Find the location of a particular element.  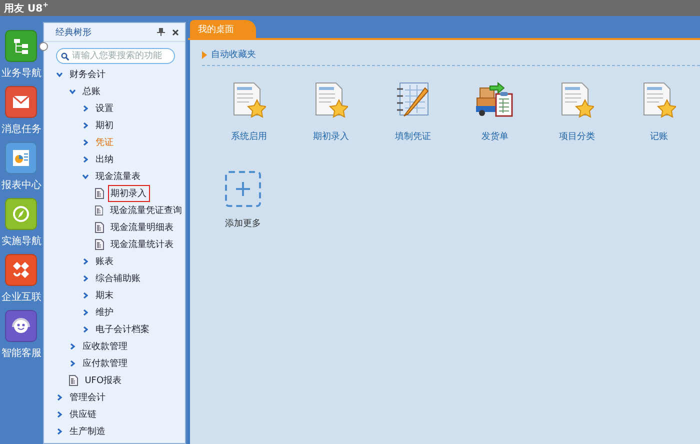

tree-item: 账表 is located at coordinates (104, 261).